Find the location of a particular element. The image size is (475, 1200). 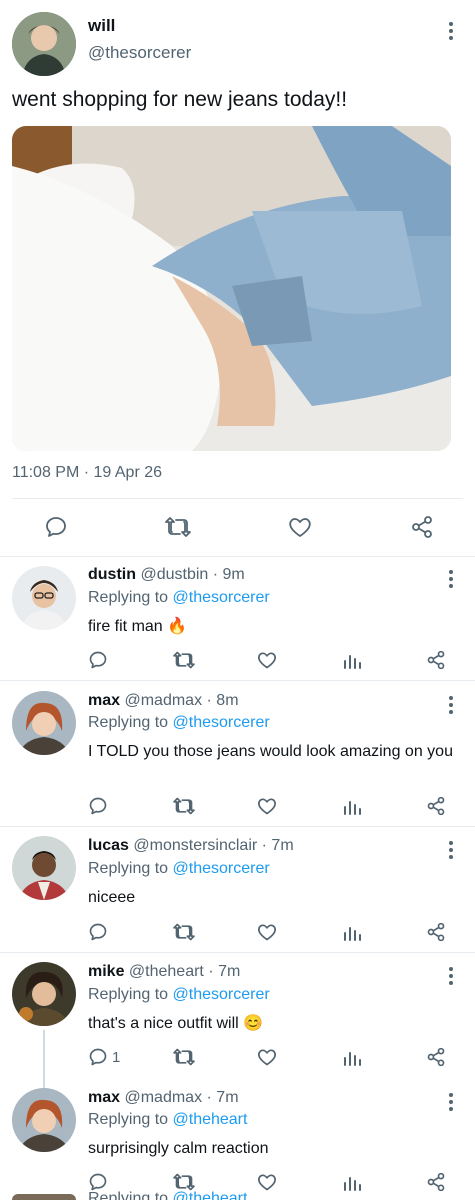

tweet-timestamp: 11:08 PM · 19 Apr 26 is located at coordinates (87, 472).